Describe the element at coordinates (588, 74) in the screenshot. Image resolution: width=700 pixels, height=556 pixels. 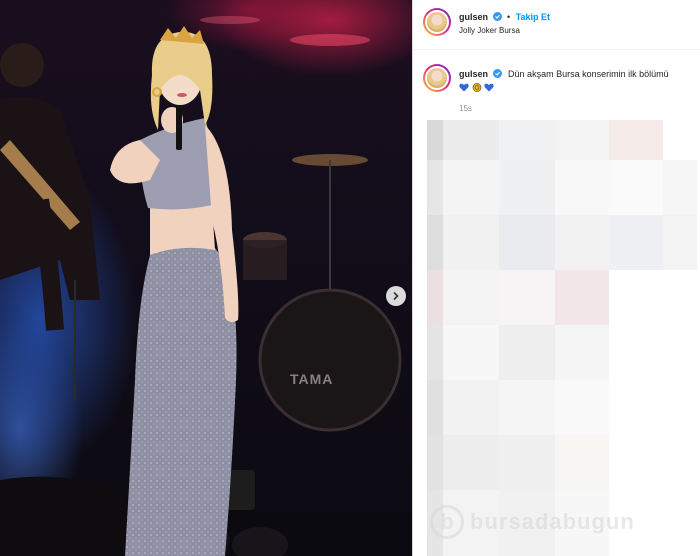
I see `caption-text: Dün akşam Bursa konserimin ilk bölümü` at that location.